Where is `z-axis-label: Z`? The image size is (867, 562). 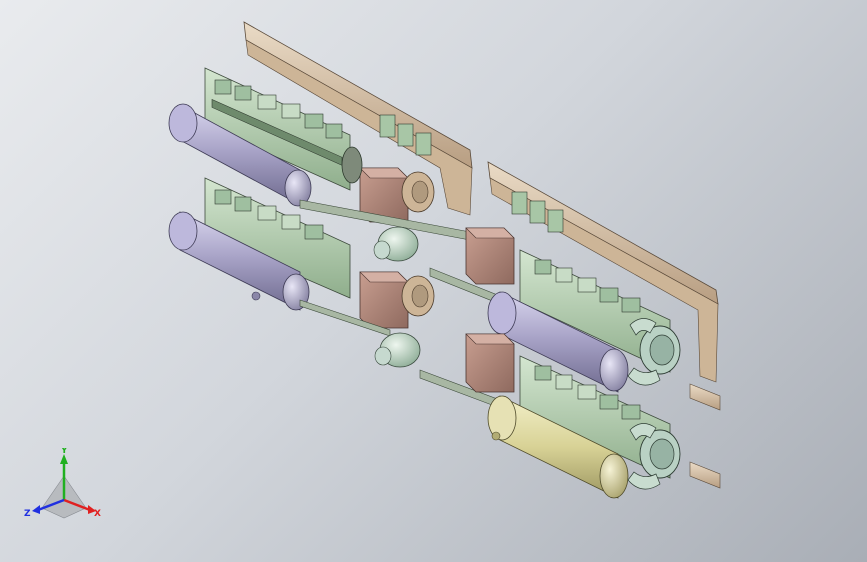 z-axis-label: Z is located at coordinates (27, 514).